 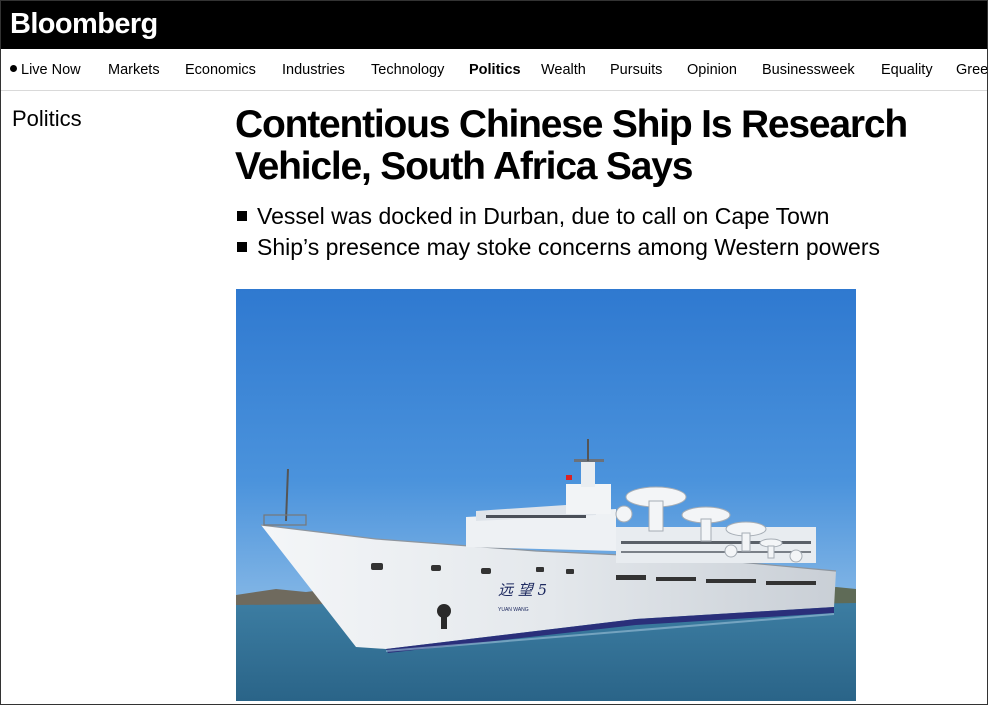 I want to click on nav-item-live-now: Live Now, so click(x=45, y=70).